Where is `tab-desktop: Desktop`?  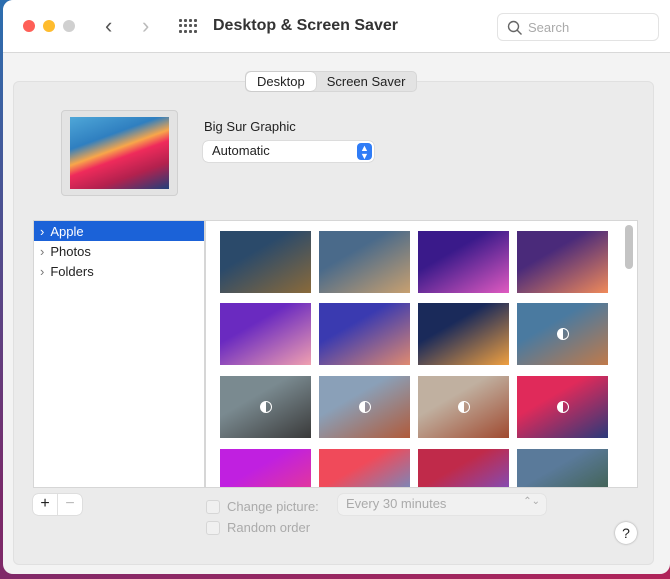 tab-desktop: Desktop is located at coordinates (281, 81).